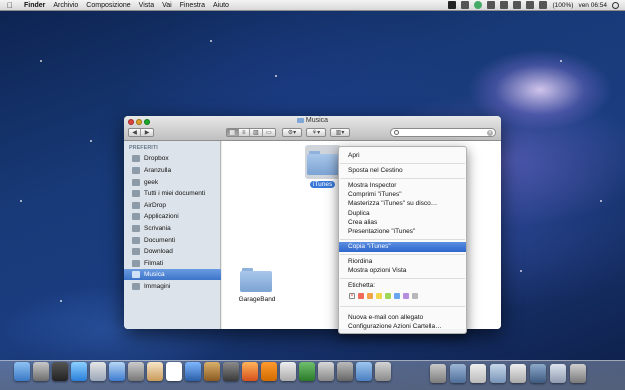  What do you see at coordinates (193, 371) in the screenshot?
I see `itunes-dock-icon` at bounding box center [193, 371].